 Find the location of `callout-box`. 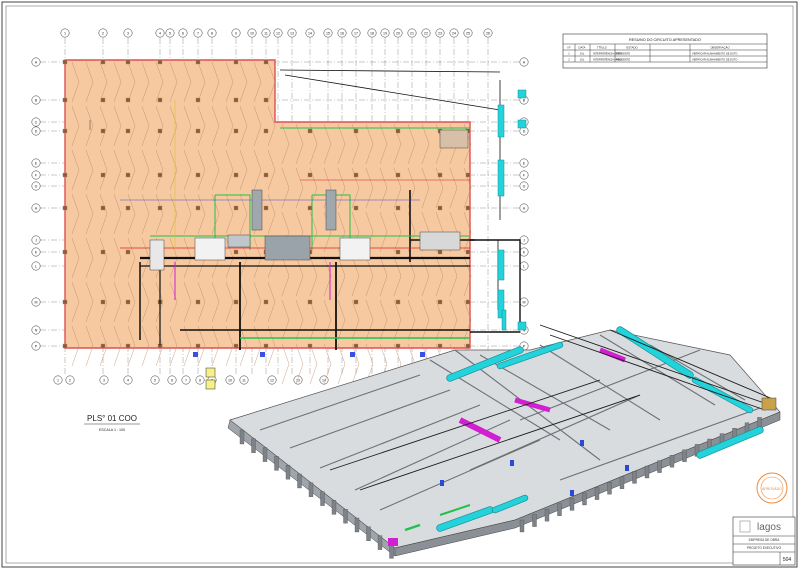

callout-box is located at coordinates (210, 384).